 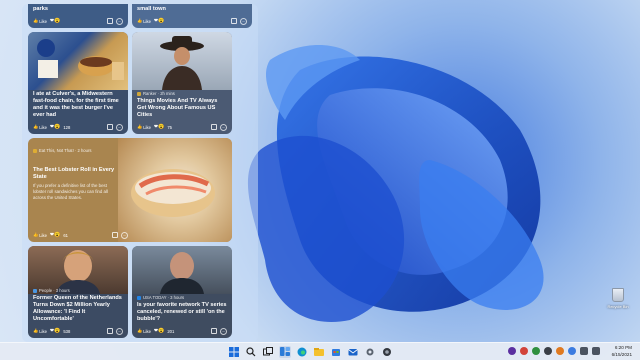 I want to click on source-label: People · 3 hours, so click(x=54, y=290).